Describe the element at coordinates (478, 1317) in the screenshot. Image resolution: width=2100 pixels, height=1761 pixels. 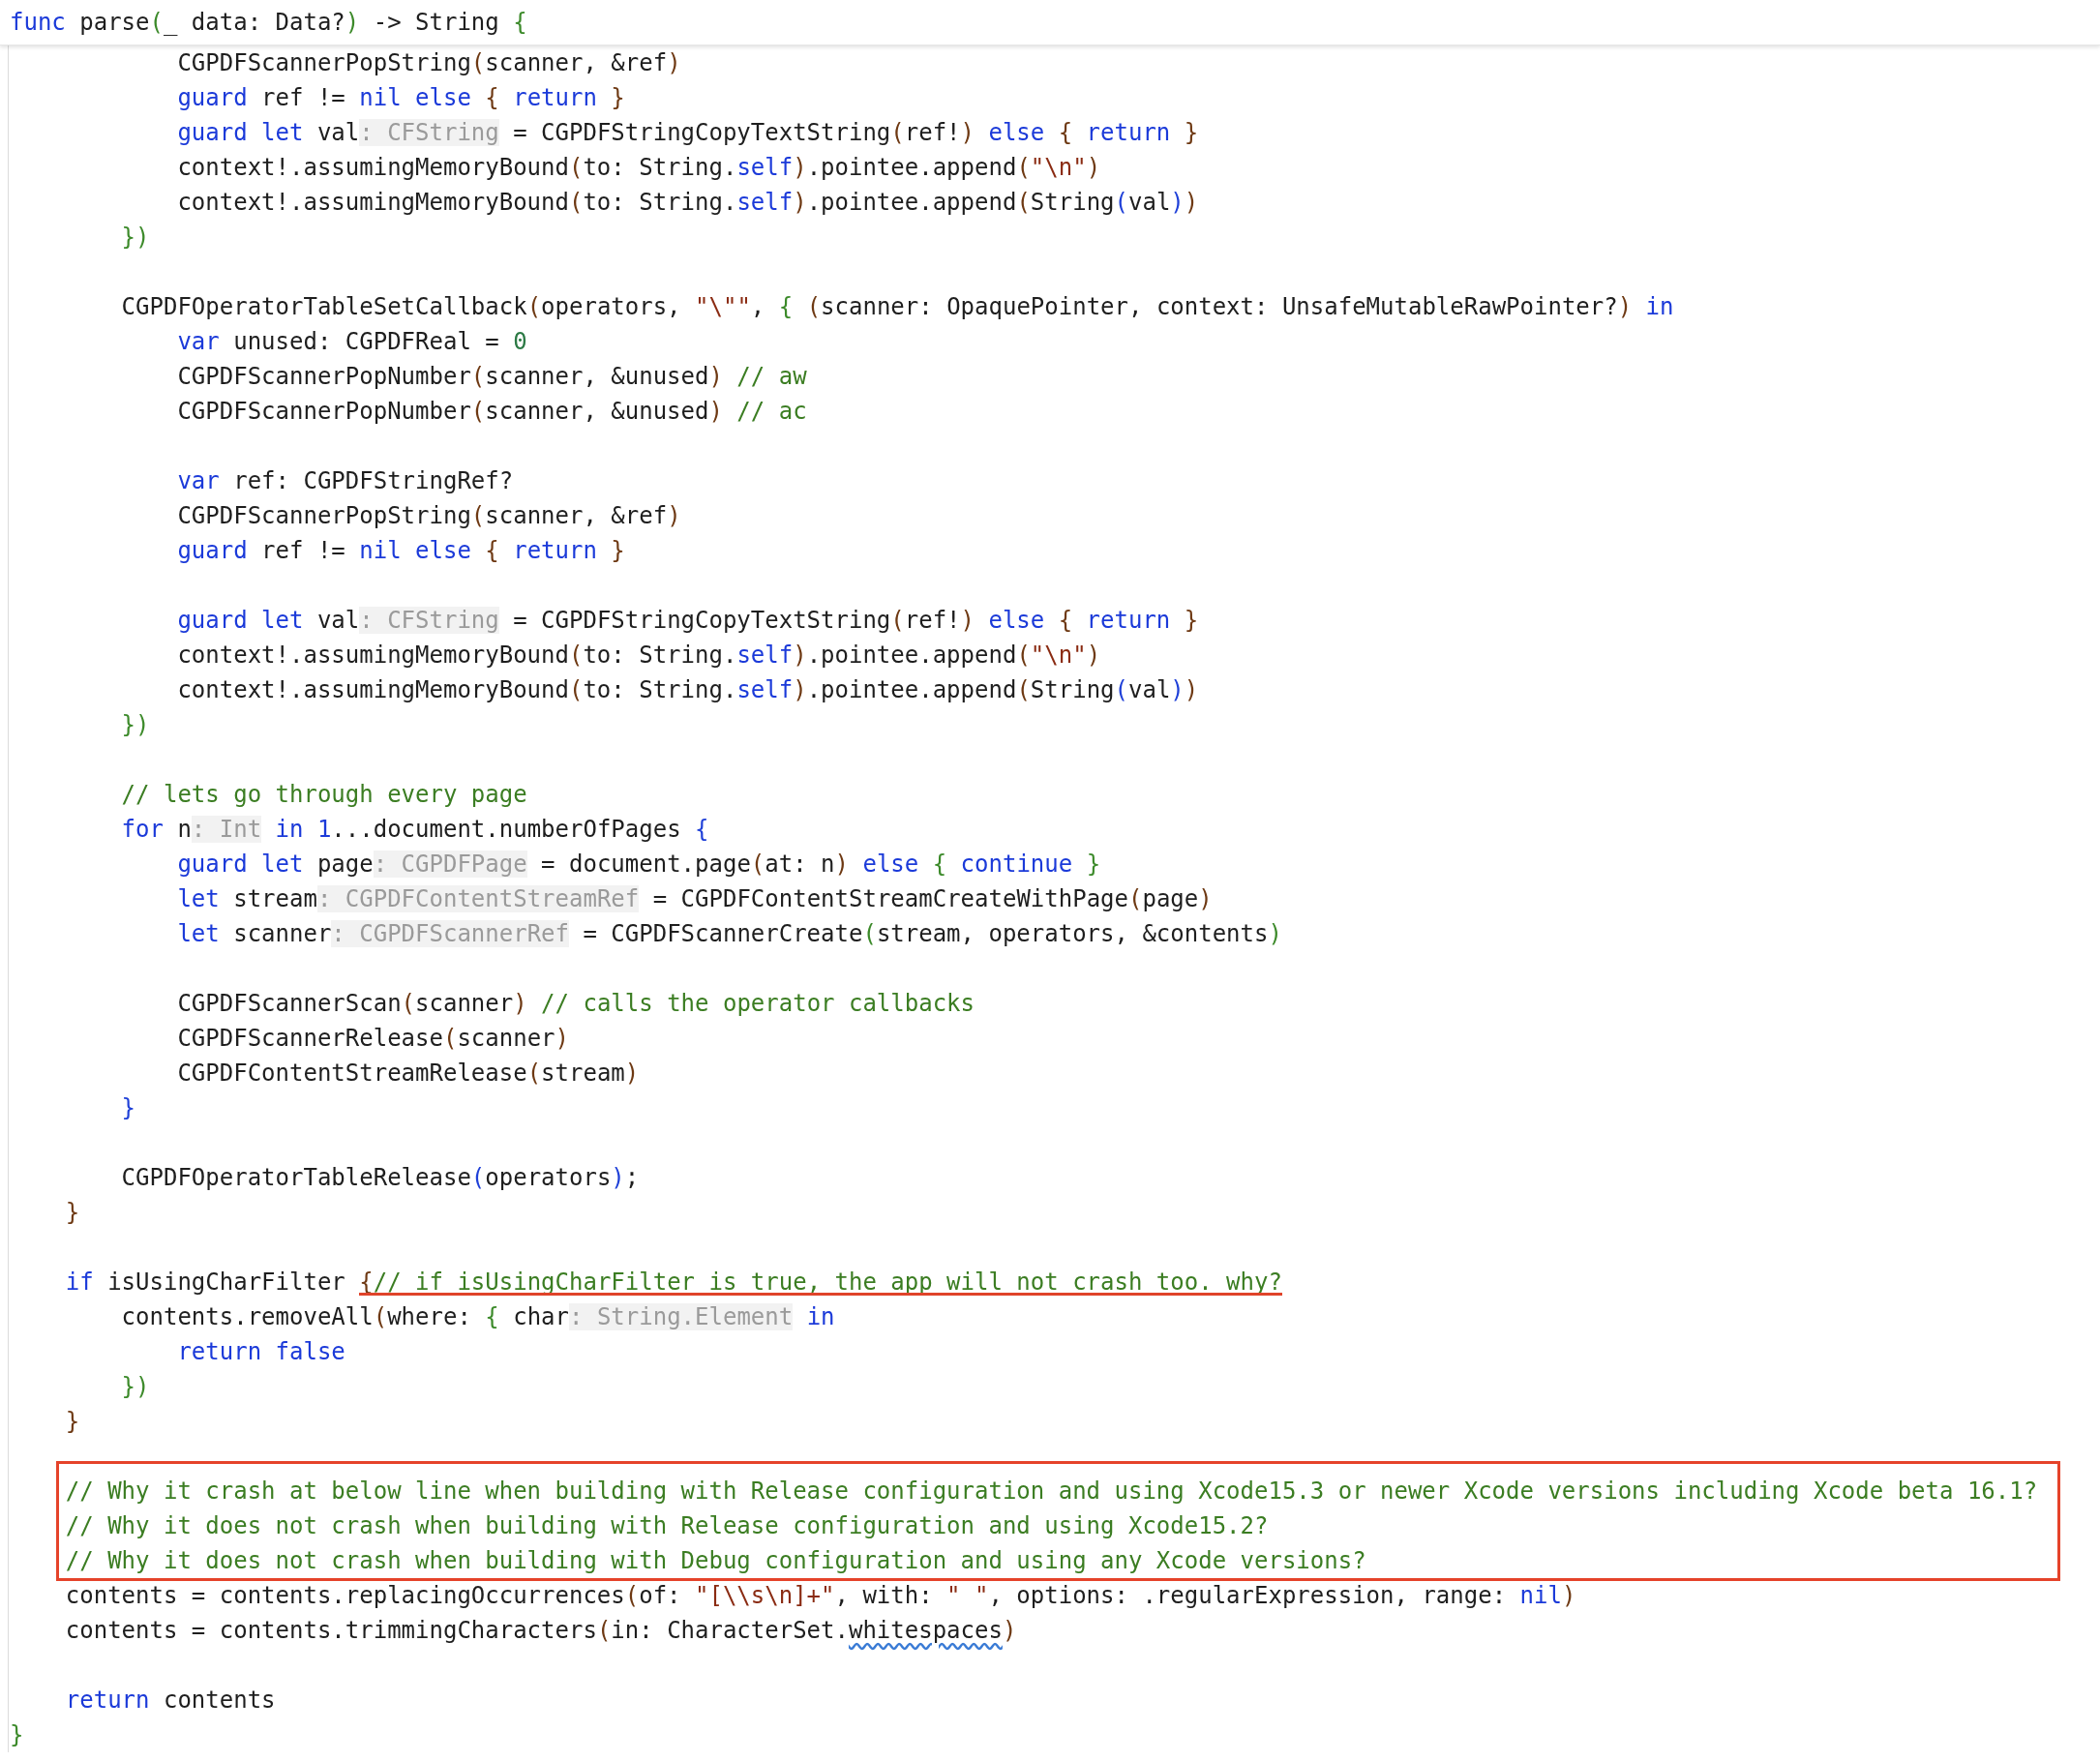
I see `code-line: contents.removeAll(where: { char: String.Element in` at that location.